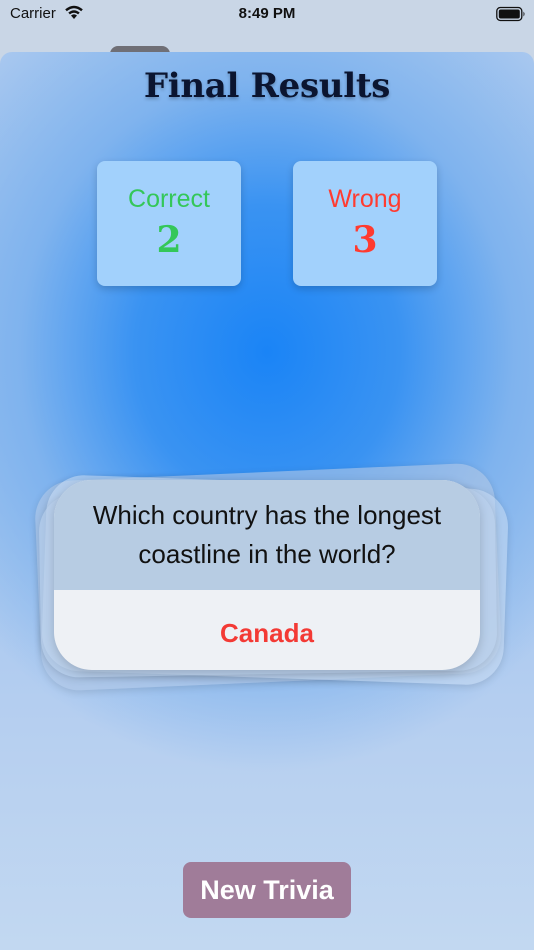 This screenshot has width=534, height=950. Describe the element at coordinates (267, 86) in the screenshot. I see `page-title: Final Results` at that location.